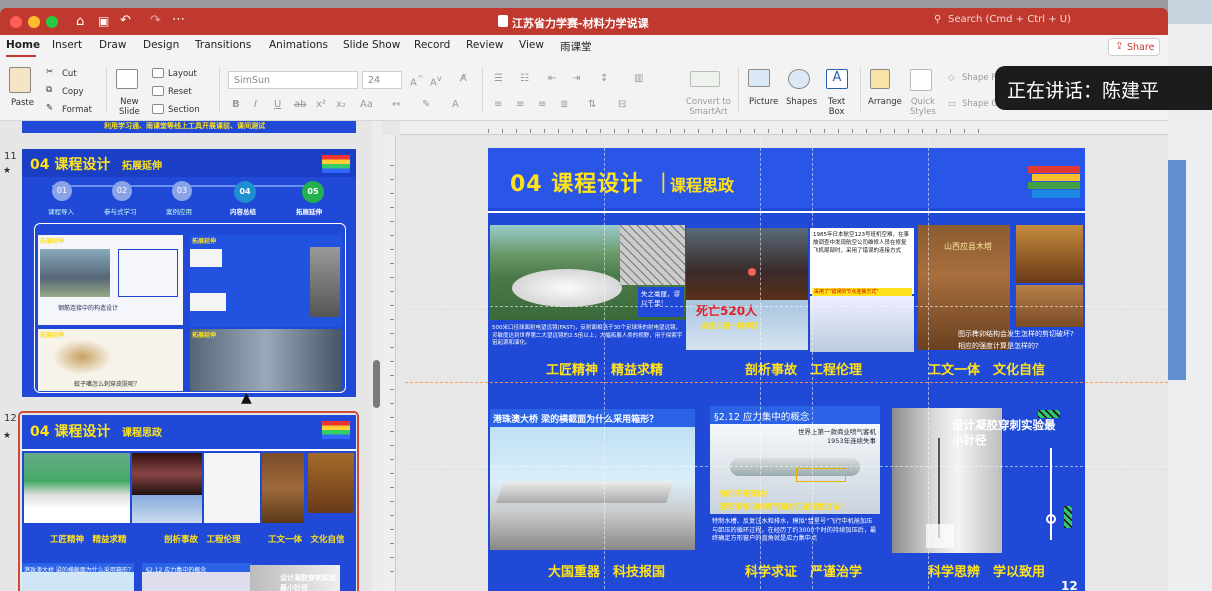  What do you see at coordinates (178, 19) in the screenshot?
I see `more-icon: ⋯` at bounding box center [178, 19].